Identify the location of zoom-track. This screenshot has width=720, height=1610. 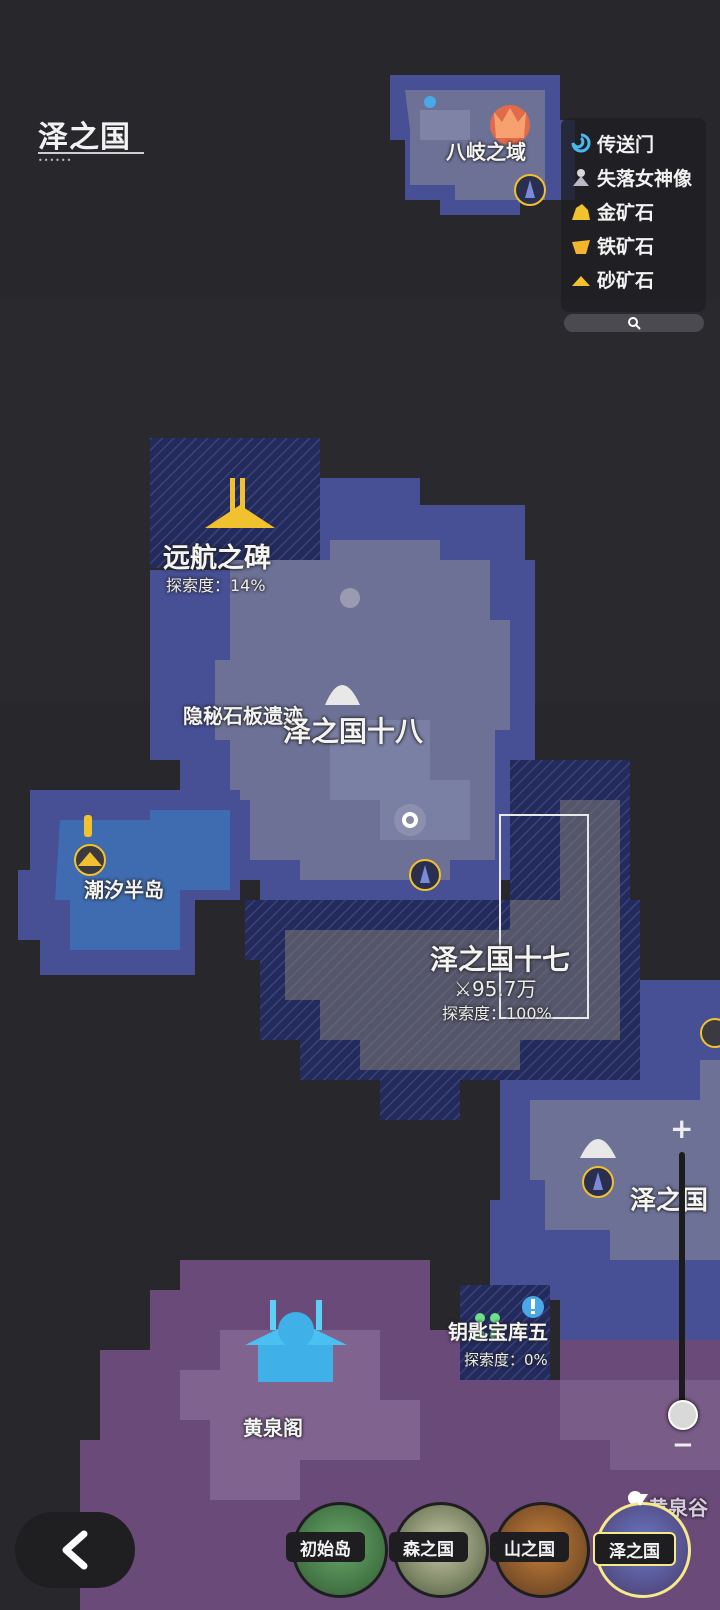
(682, 1282).